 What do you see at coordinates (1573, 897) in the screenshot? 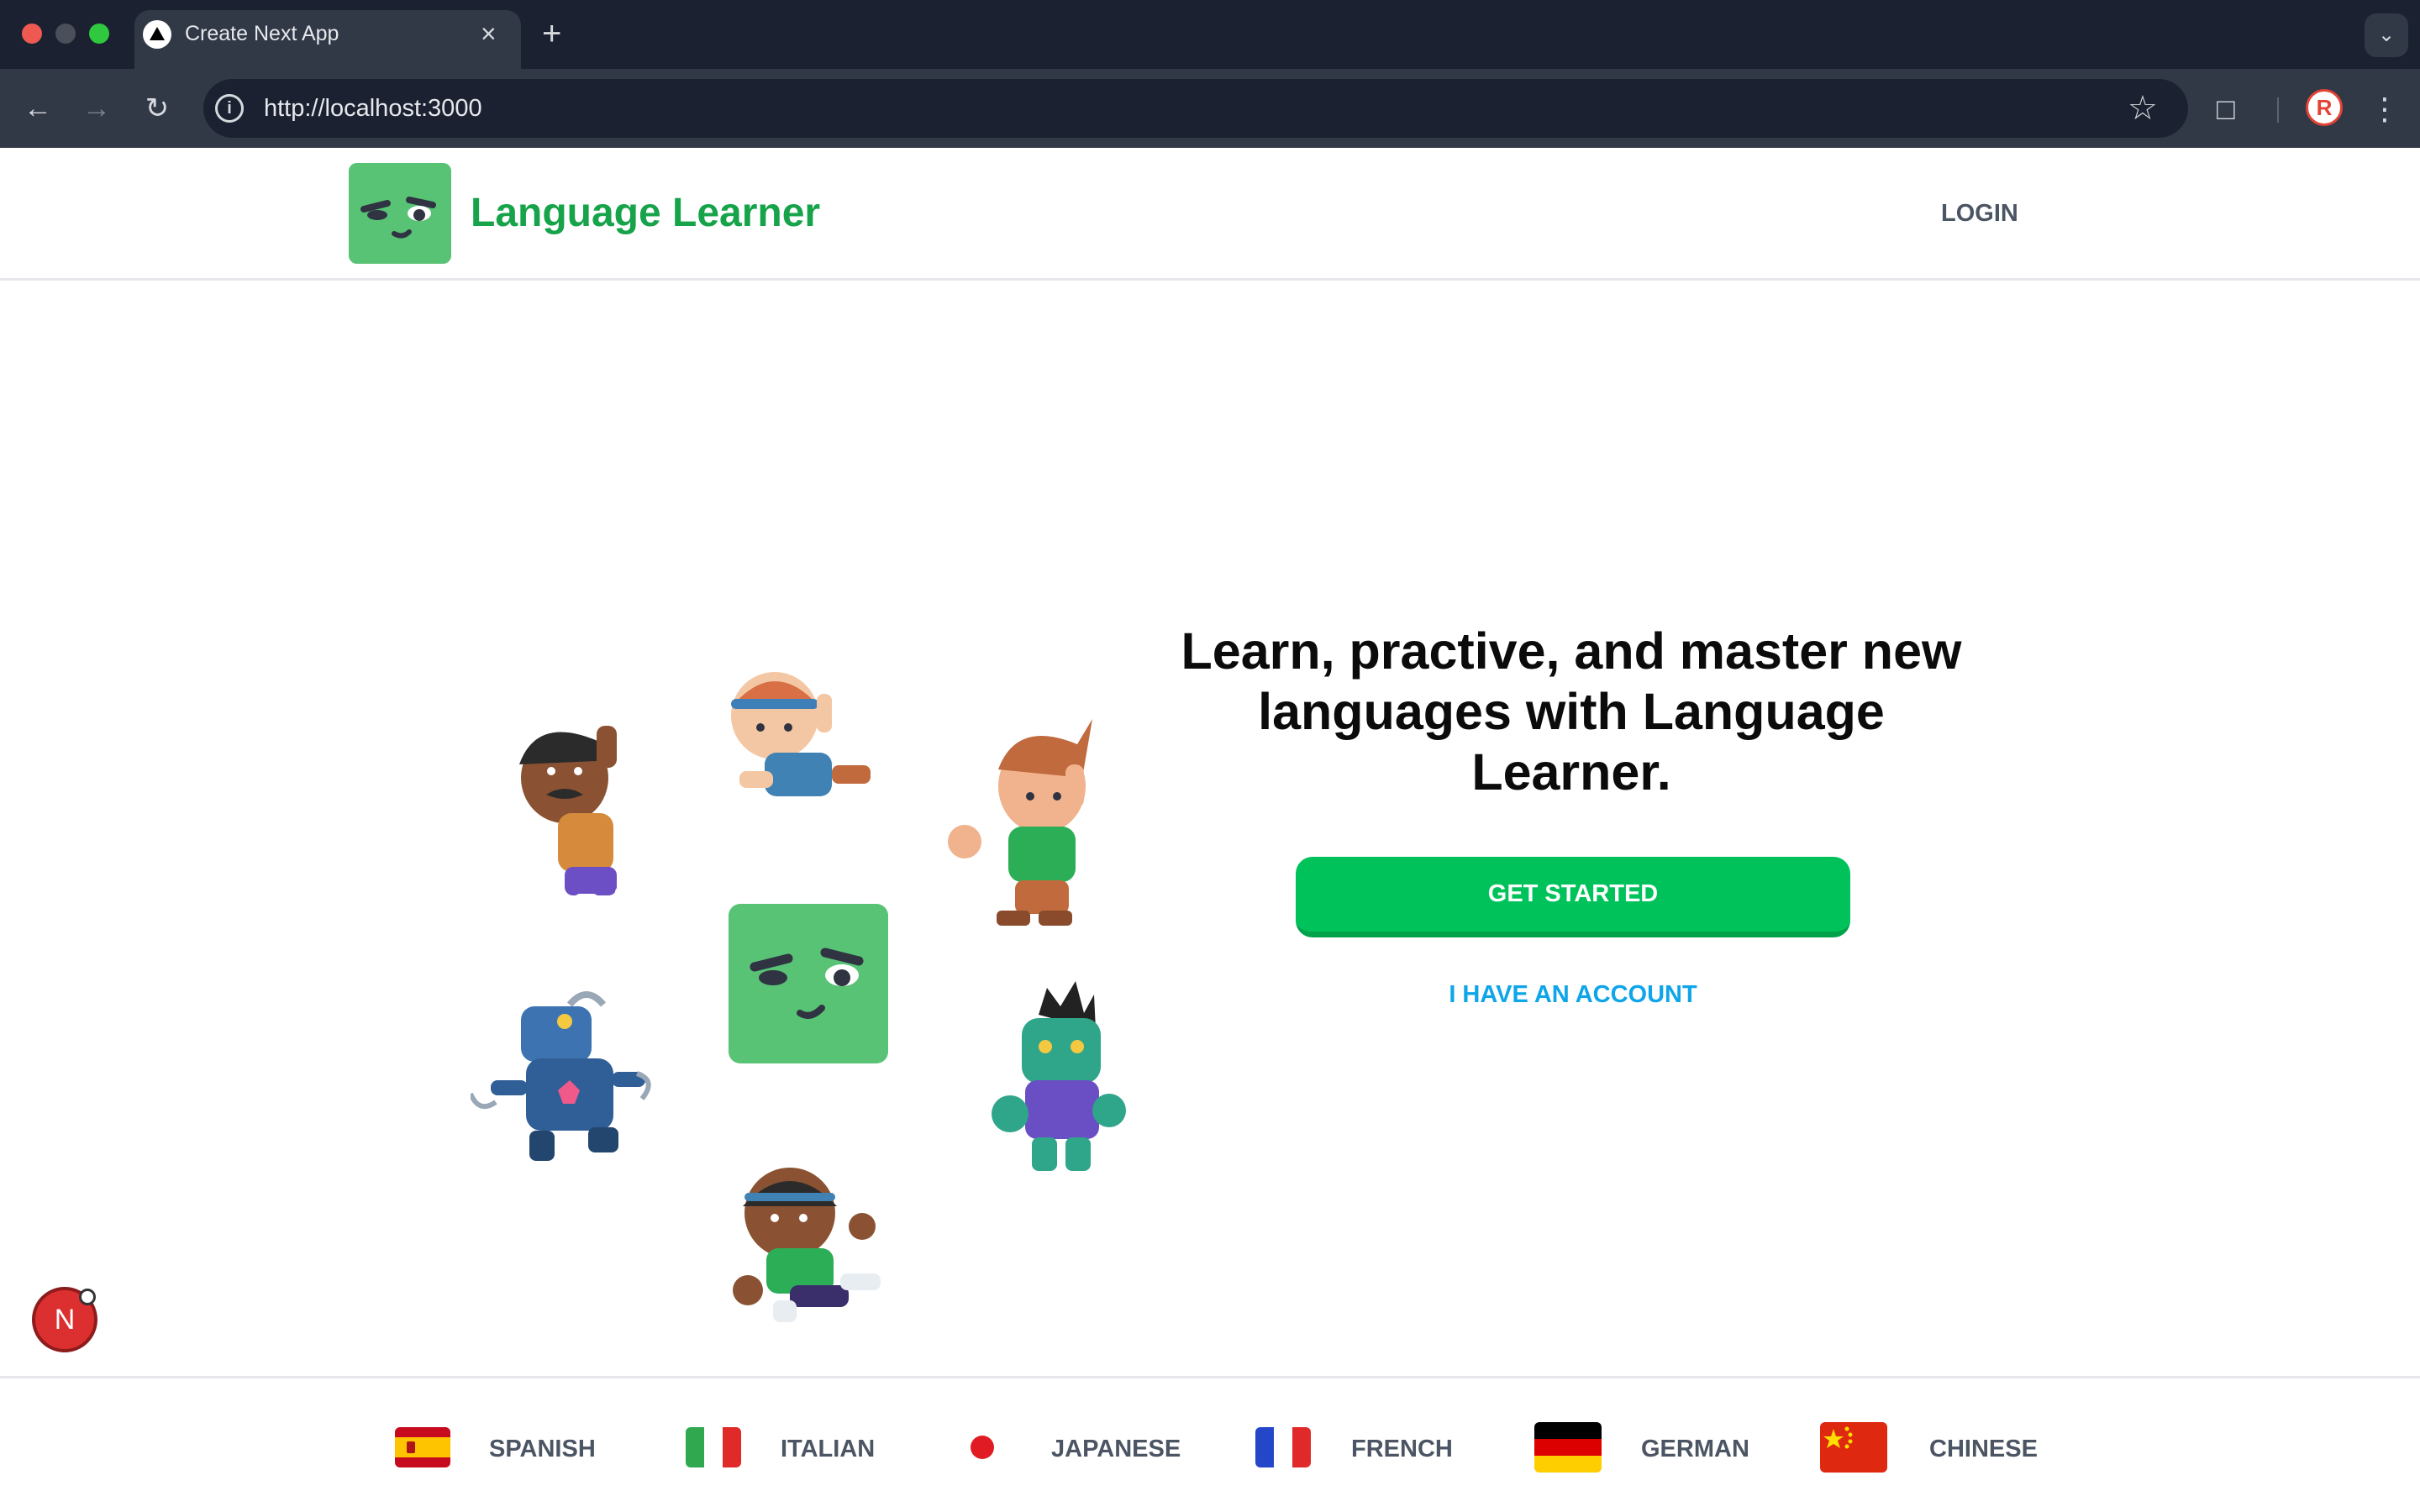
I see `get-started-button: GET STARTED` at bounding box center [1573, 897].